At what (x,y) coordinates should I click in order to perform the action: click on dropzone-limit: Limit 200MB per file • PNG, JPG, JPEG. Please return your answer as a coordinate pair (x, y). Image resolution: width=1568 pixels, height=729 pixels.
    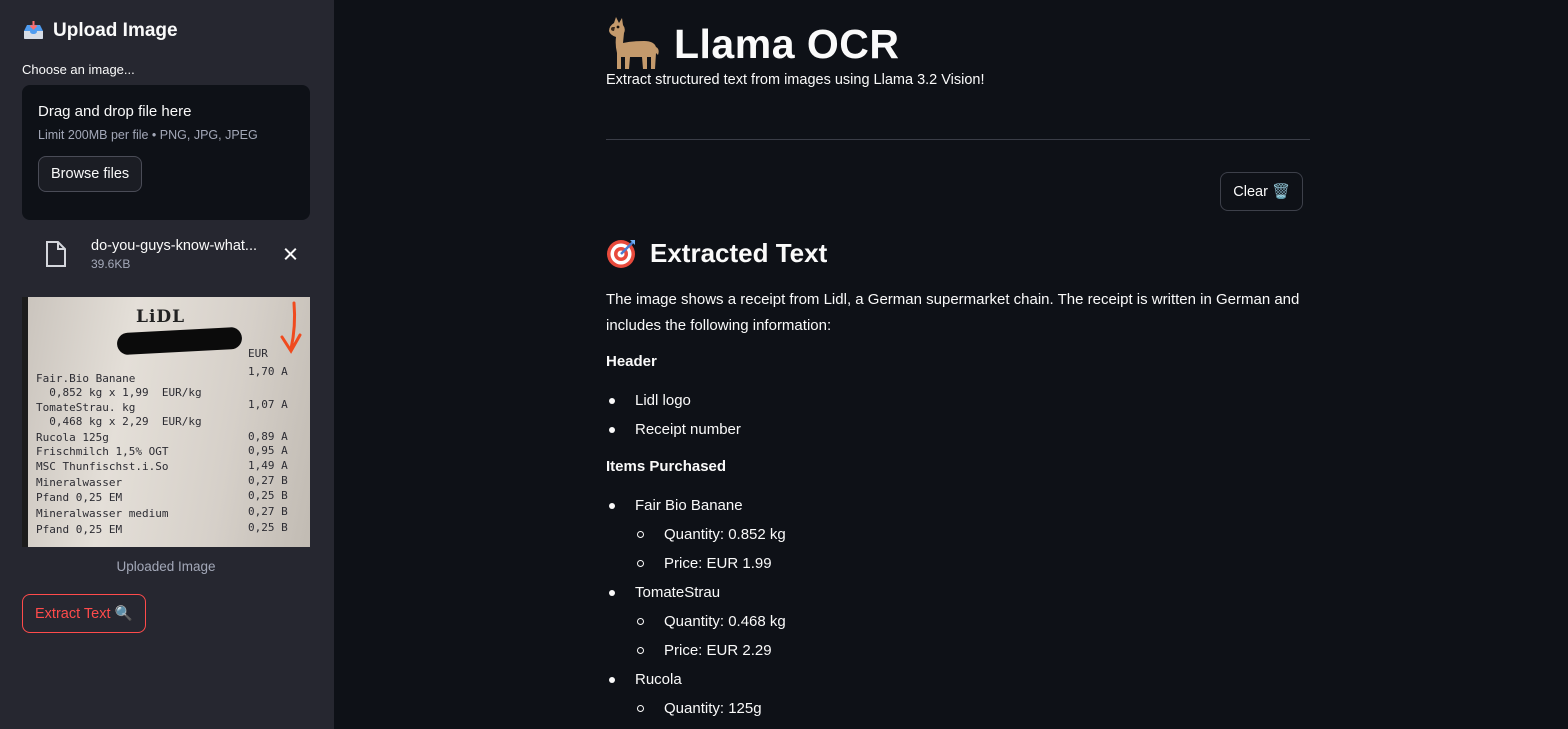
    Looking at the image, I should click on (148, 135).